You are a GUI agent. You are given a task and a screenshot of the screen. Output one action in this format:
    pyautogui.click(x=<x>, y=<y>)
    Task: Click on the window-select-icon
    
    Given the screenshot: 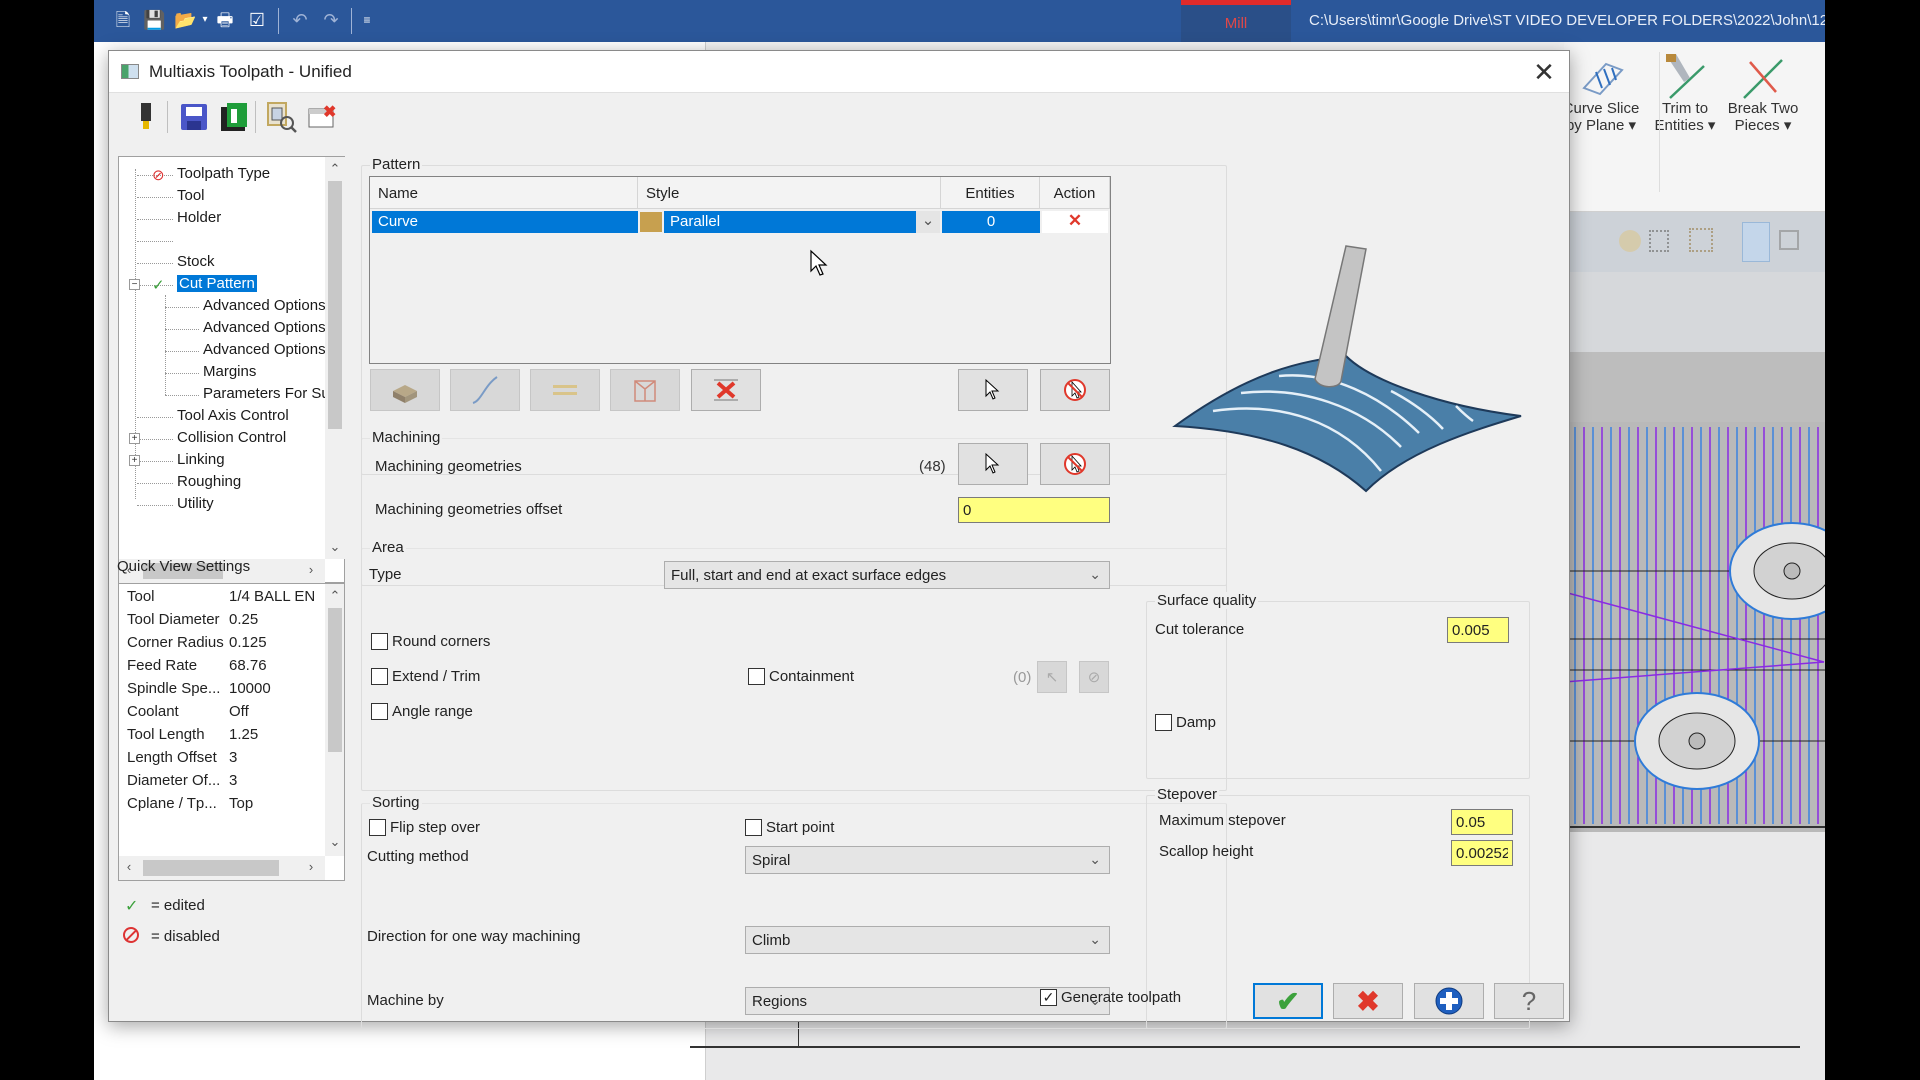 What is the action you would take?
    pyautogui.click(x=1701, y=240)
    